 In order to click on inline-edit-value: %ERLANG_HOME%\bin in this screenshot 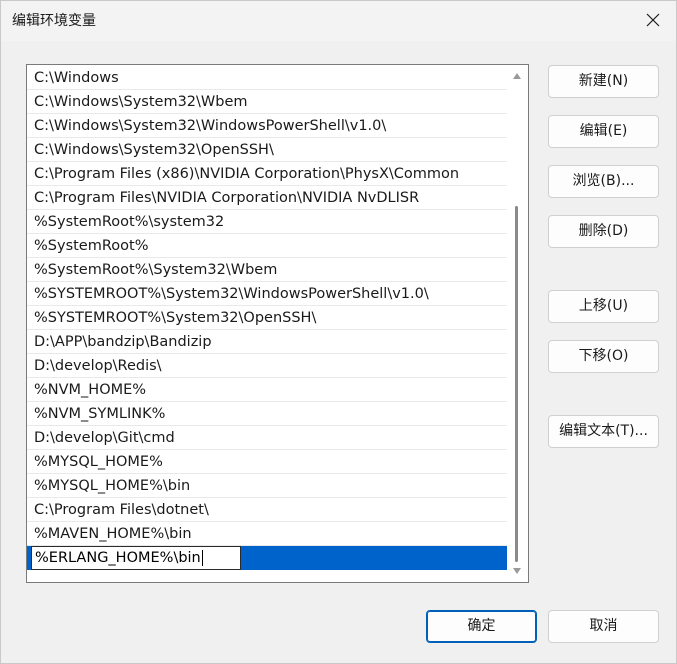, I will do `click(118, 558)`.